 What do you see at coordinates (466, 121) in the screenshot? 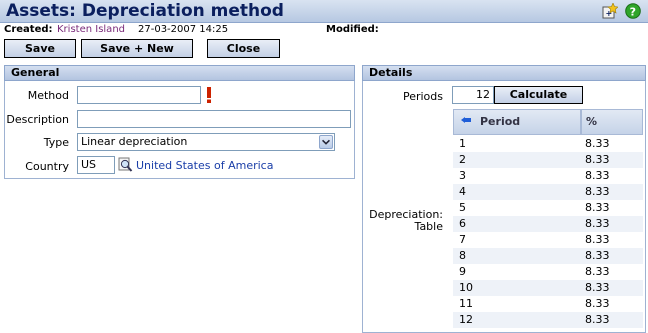
I see `sort-icon` at bounding box center [466, 121].